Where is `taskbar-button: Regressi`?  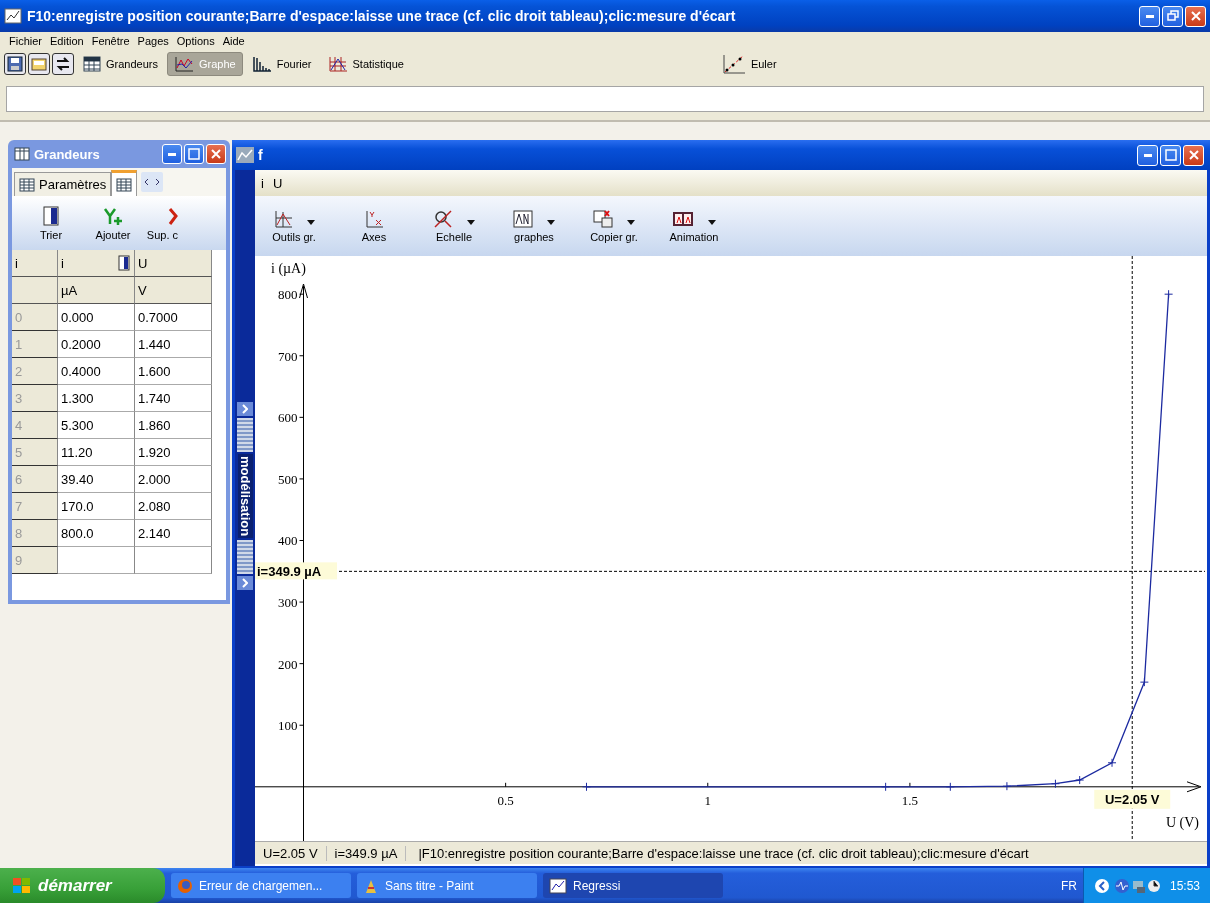
taskbar-button: Regressi is located at coordinates (633, 885).